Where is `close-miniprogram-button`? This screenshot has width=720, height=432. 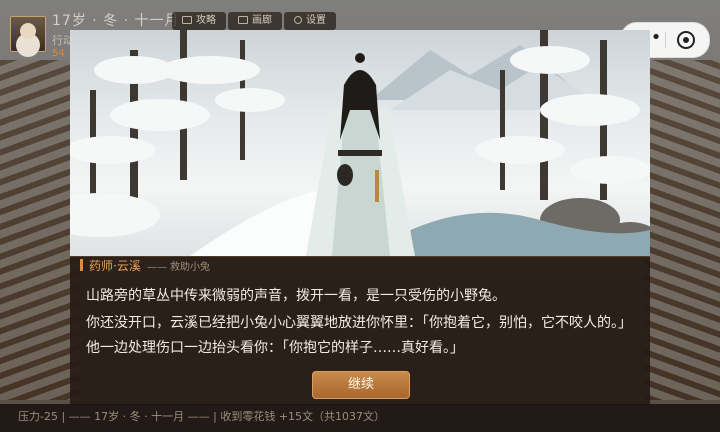 close-miniprogram-button is located at coordinates (686, 40).